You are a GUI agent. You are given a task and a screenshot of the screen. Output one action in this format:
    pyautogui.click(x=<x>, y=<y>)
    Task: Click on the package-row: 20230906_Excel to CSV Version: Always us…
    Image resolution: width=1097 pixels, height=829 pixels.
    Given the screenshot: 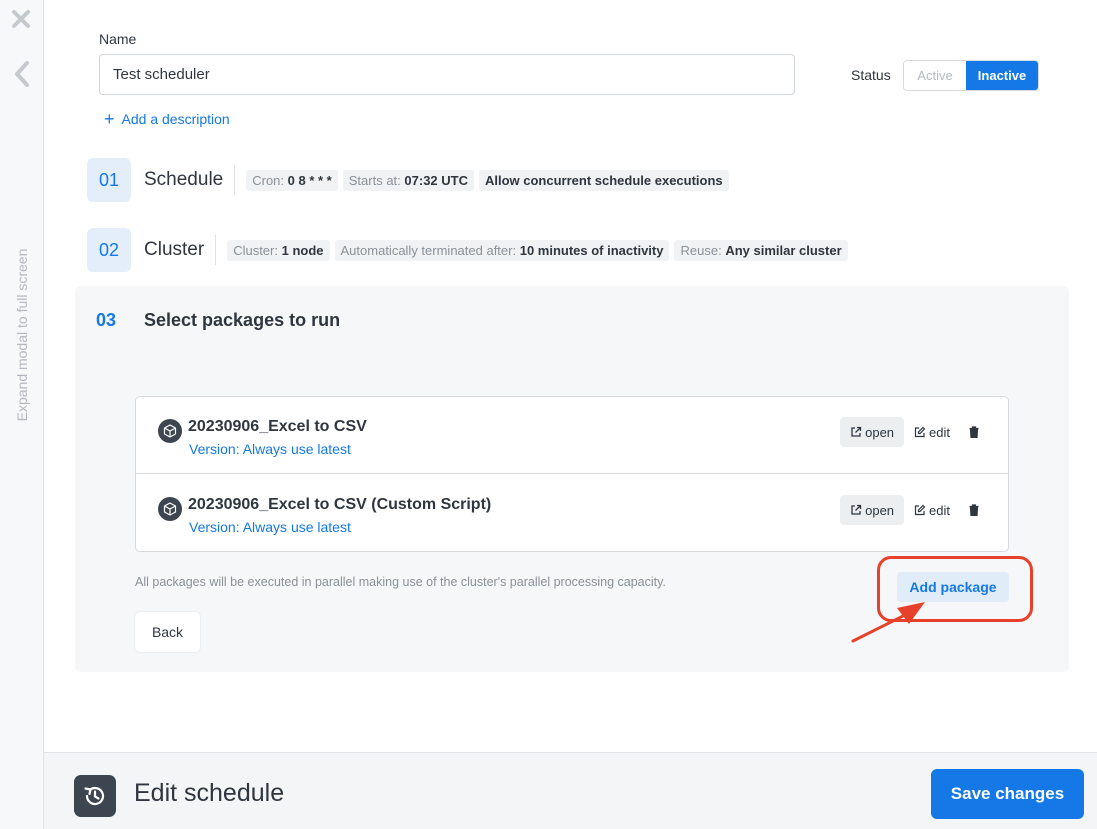 What is the action you would take?
    pyautogui.click(x=572, y=435)
    